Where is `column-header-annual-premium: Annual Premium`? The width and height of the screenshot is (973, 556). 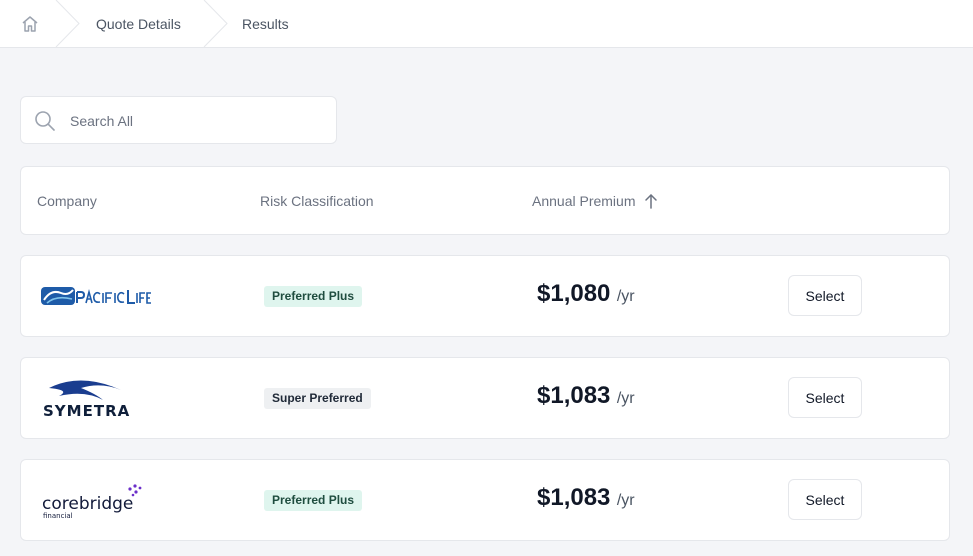
column-header-annual-premium: Annual Premium is located at coordinates (584, 201).